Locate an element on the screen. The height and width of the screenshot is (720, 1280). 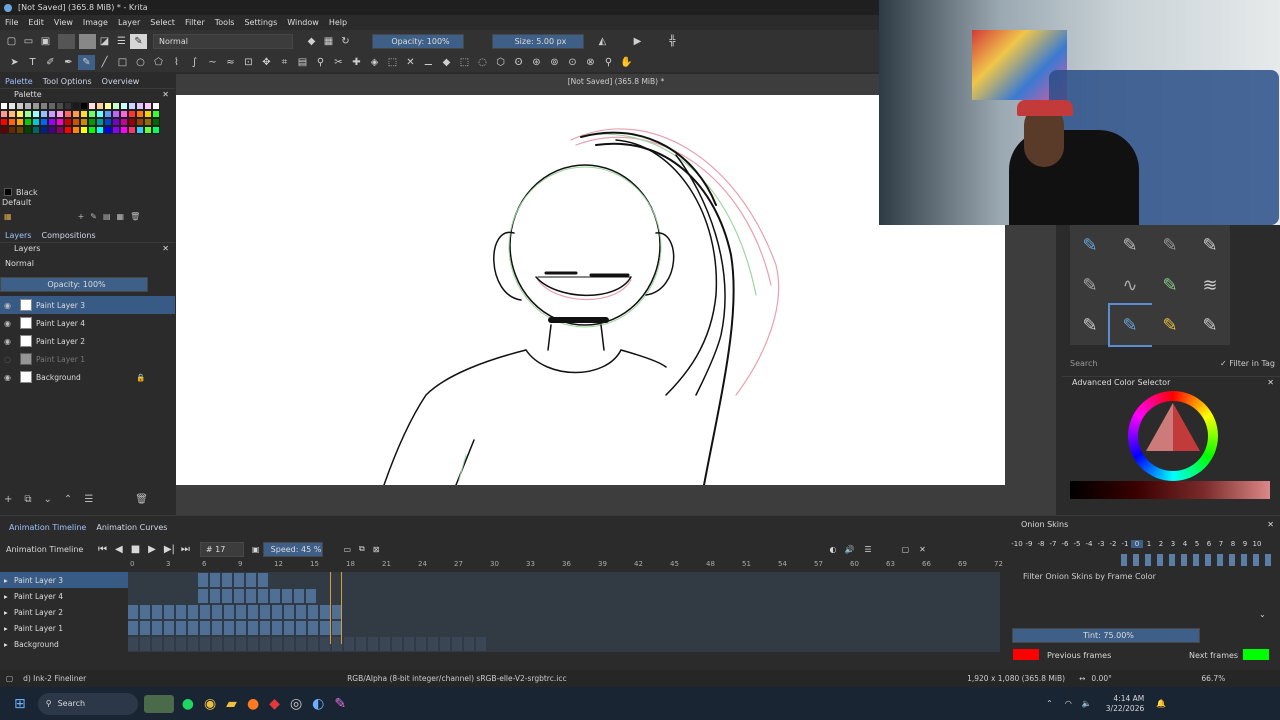
brush-settings-icon: ☰ is located at coordinates (121, 41).